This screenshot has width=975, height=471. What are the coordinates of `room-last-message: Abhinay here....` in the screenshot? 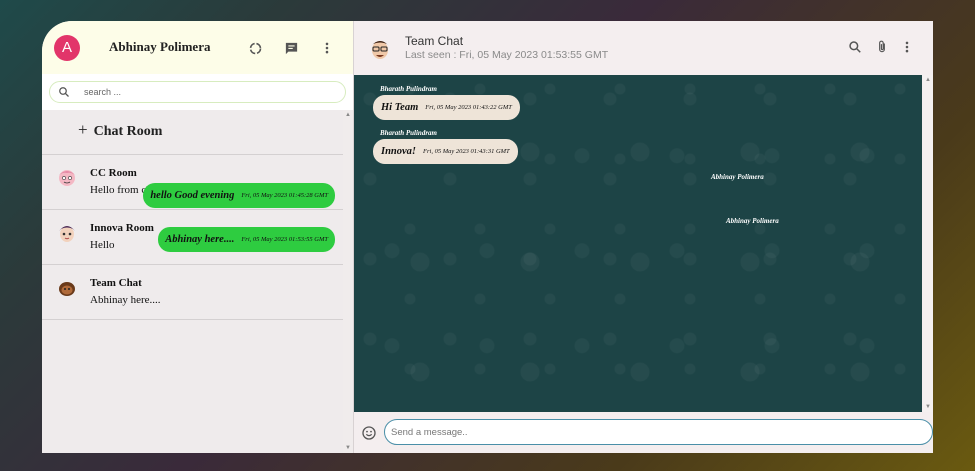 It's located at (125, 300).